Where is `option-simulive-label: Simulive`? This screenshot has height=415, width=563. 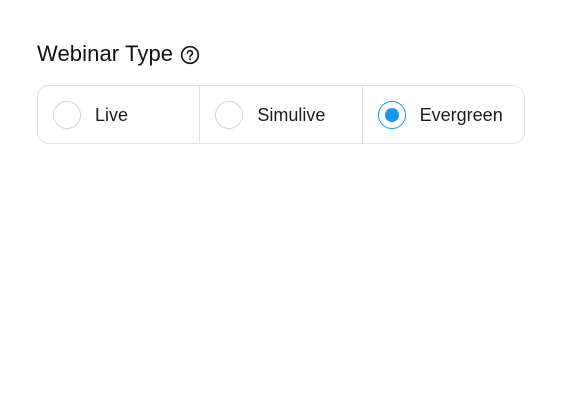 option-simulive-label: Simulive is located at coordinates (291, 114).